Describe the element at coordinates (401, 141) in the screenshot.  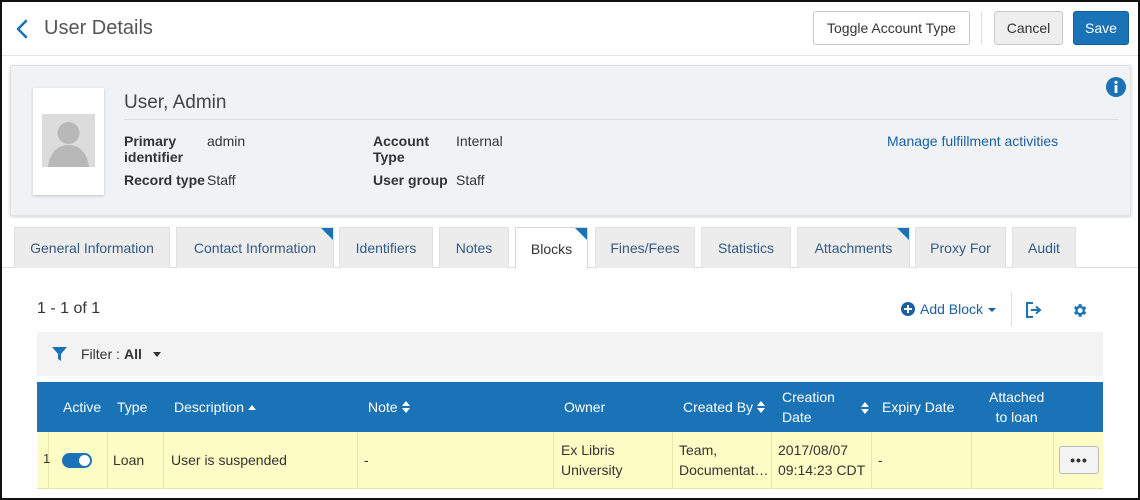
I see `account-type-label-line1: Account` at that location.